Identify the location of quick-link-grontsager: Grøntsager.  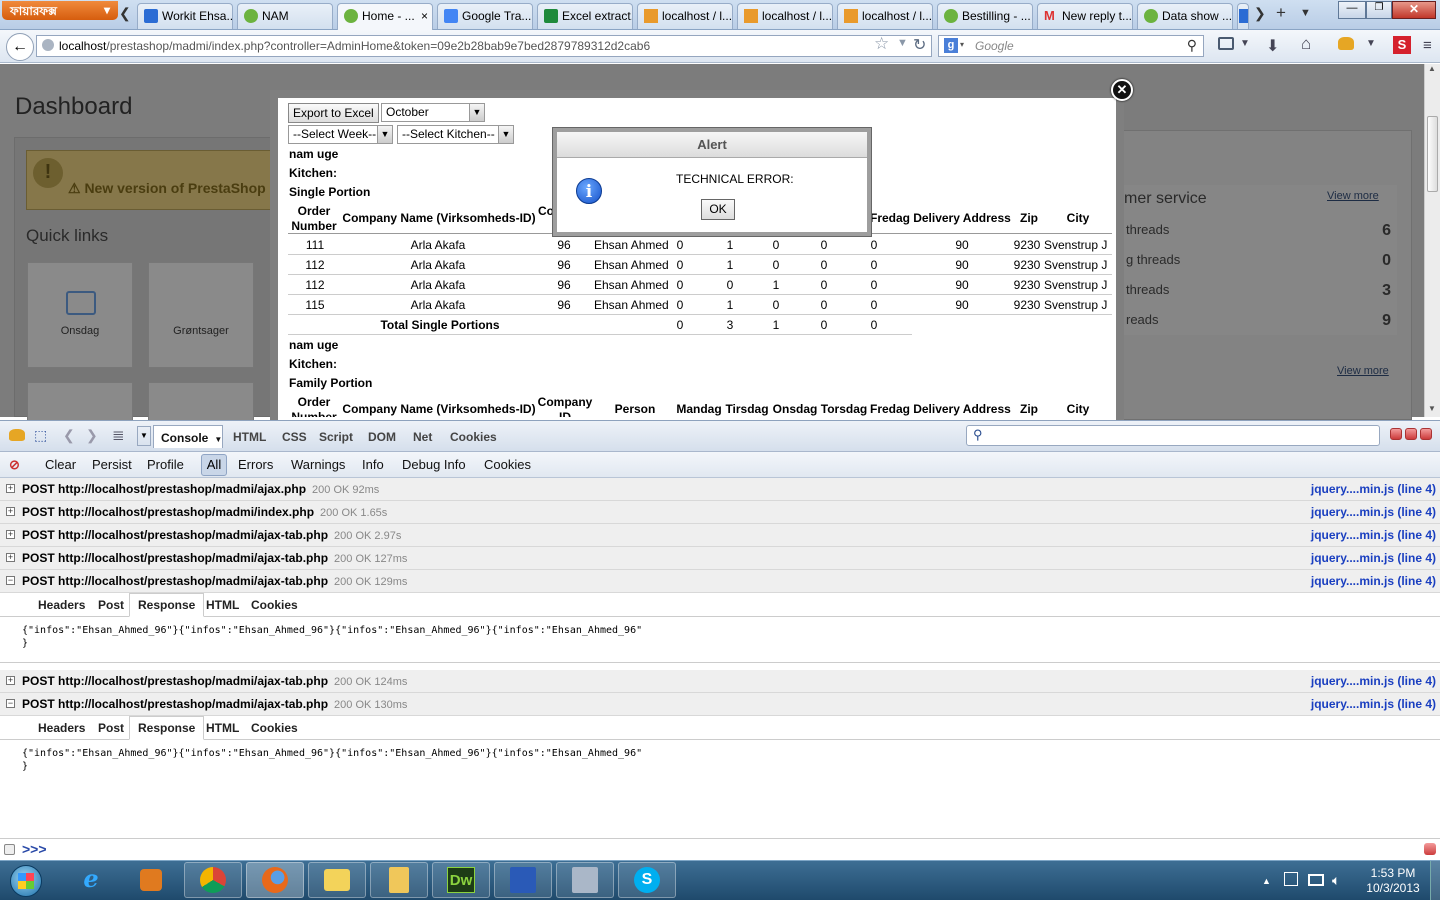
(201, 315).